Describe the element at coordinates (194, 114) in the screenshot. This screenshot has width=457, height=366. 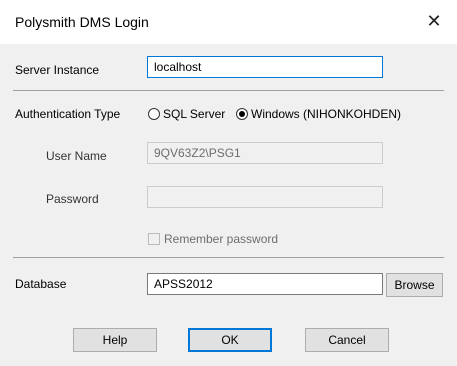
I see `radio-sql-server-label: SQL Server` at that location.